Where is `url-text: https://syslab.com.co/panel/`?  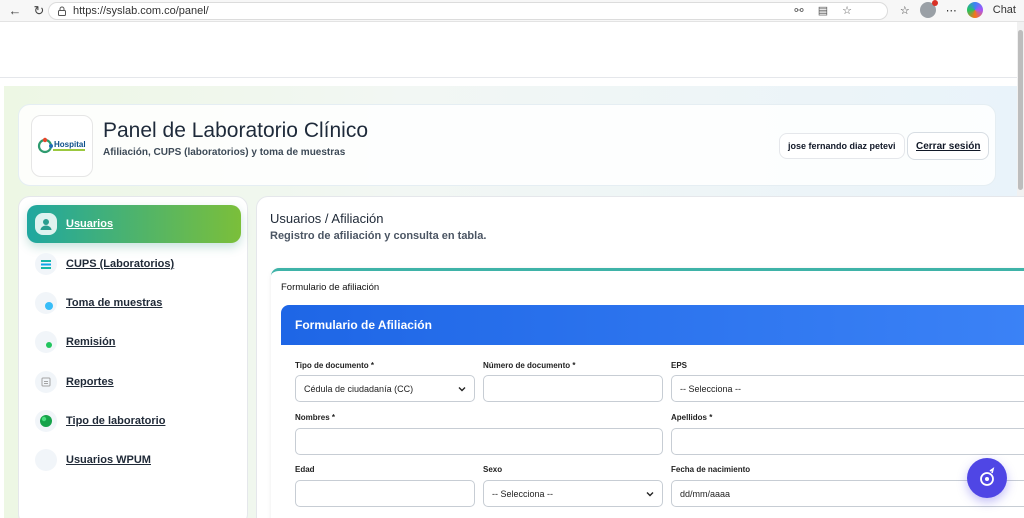
url-text: https://syslab.com.co/panel/ is located at coordinates (141, 11).